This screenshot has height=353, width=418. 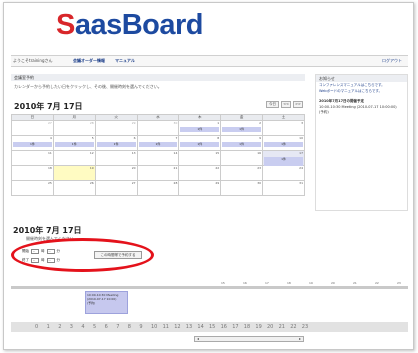 I want to click on calendar-day-cell: 23, so click(x=242, y=173).